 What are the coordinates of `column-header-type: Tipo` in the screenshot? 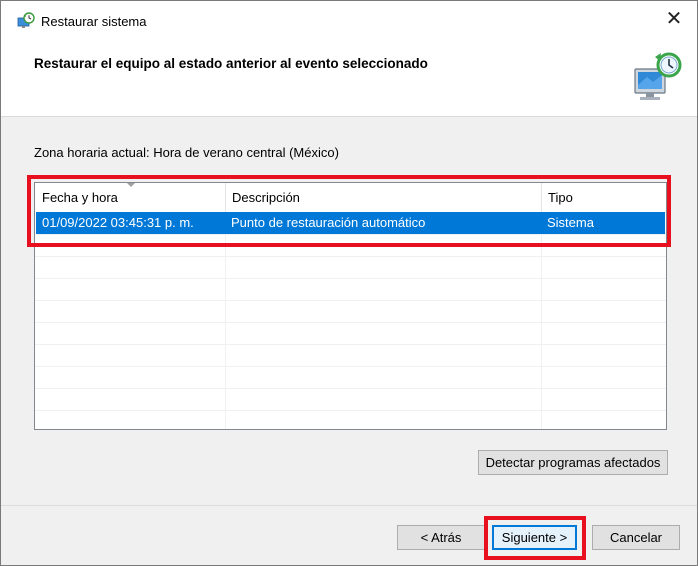 It's located at (603, 197).